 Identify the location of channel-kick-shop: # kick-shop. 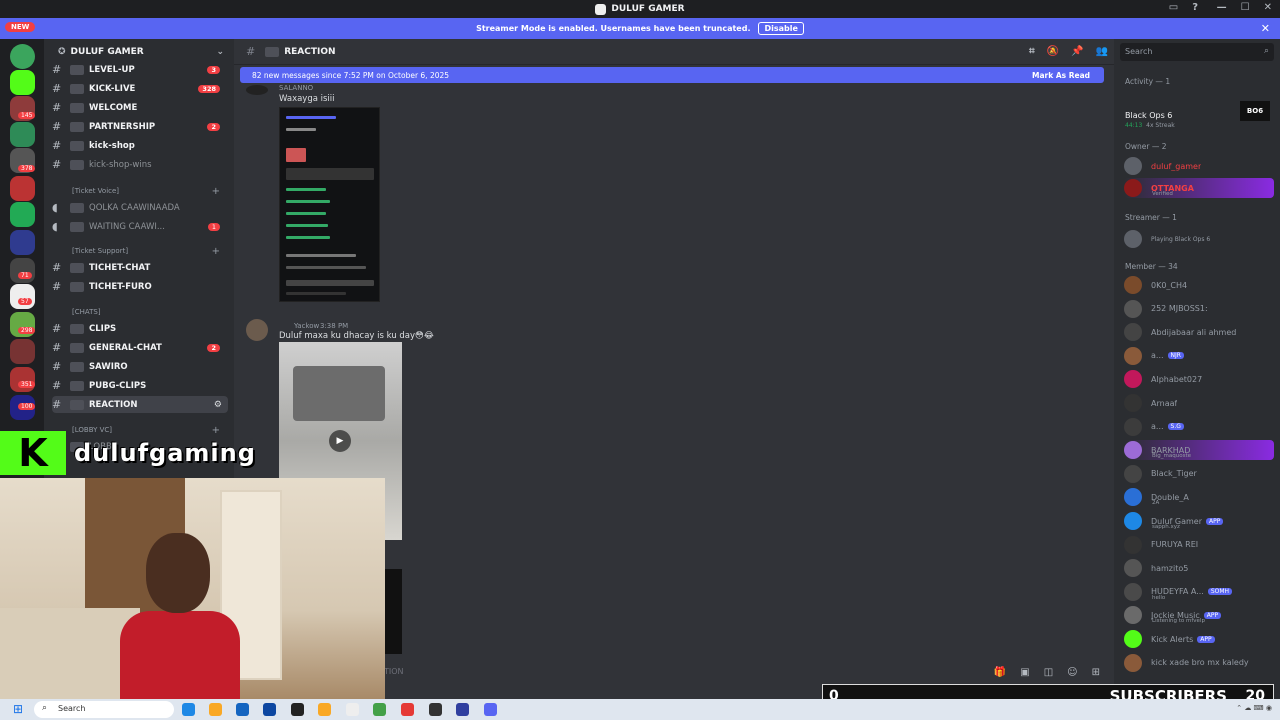
(140, 145).